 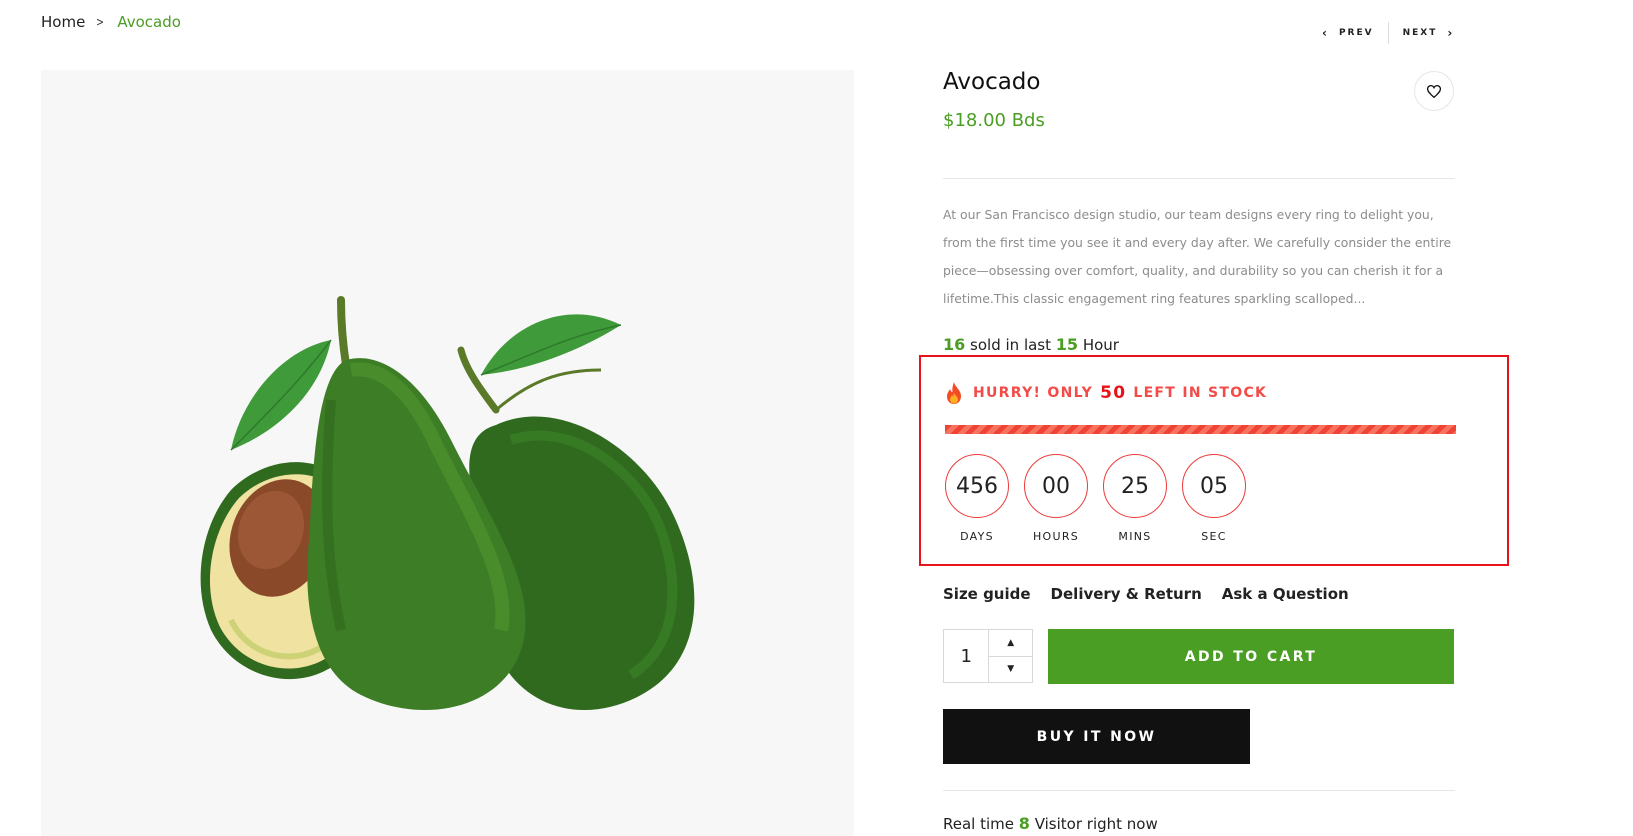 I want to click on decrease-button: ▼, so click(x=1010, y=670).